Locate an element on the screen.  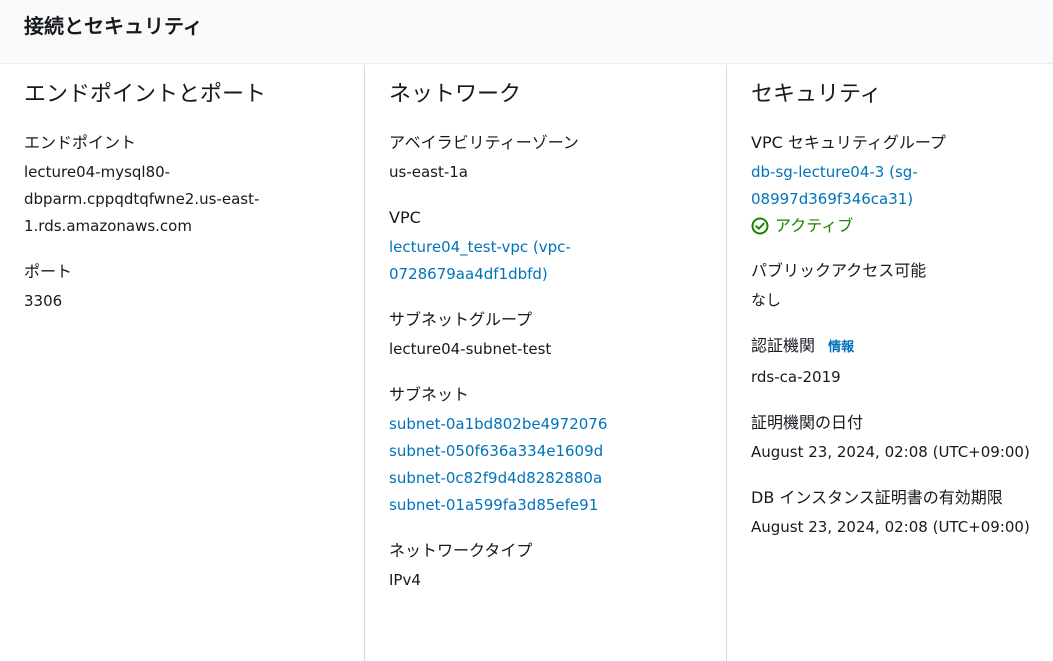
certificate-authority-label: 認証機関 is located at coordinates (783, 345).